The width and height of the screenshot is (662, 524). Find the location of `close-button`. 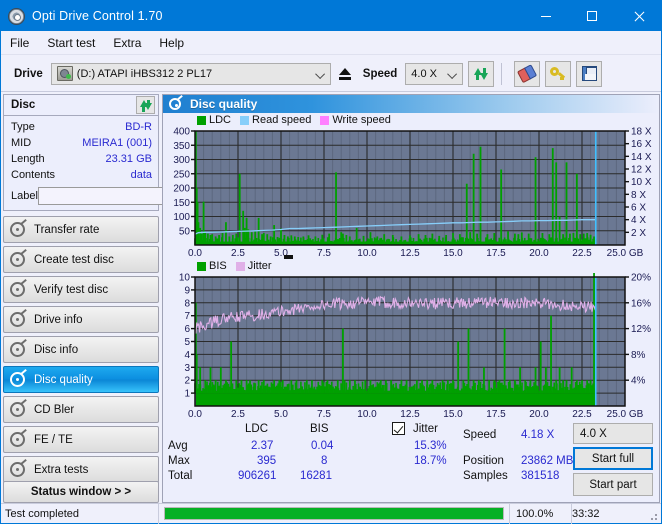

close-button is located at coordinates (638, 16).